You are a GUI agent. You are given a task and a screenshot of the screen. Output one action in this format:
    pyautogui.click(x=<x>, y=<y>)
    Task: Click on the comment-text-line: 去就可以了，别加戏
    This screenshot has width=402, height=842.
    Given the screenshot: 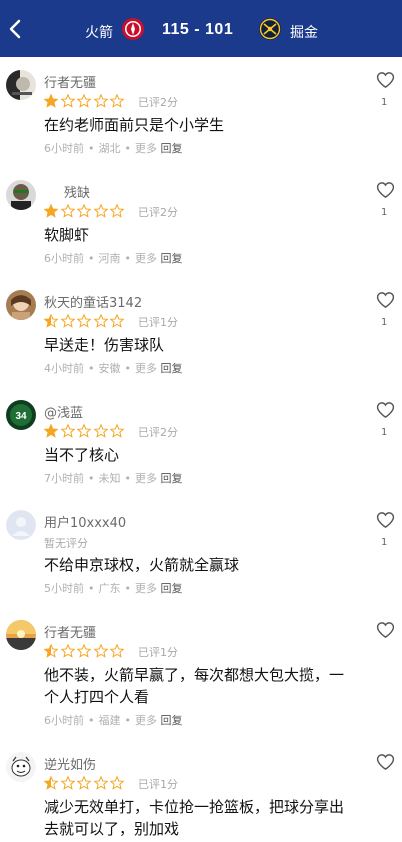 What is the action you would take?
    pyautogui.click(x=112, y=829)
    